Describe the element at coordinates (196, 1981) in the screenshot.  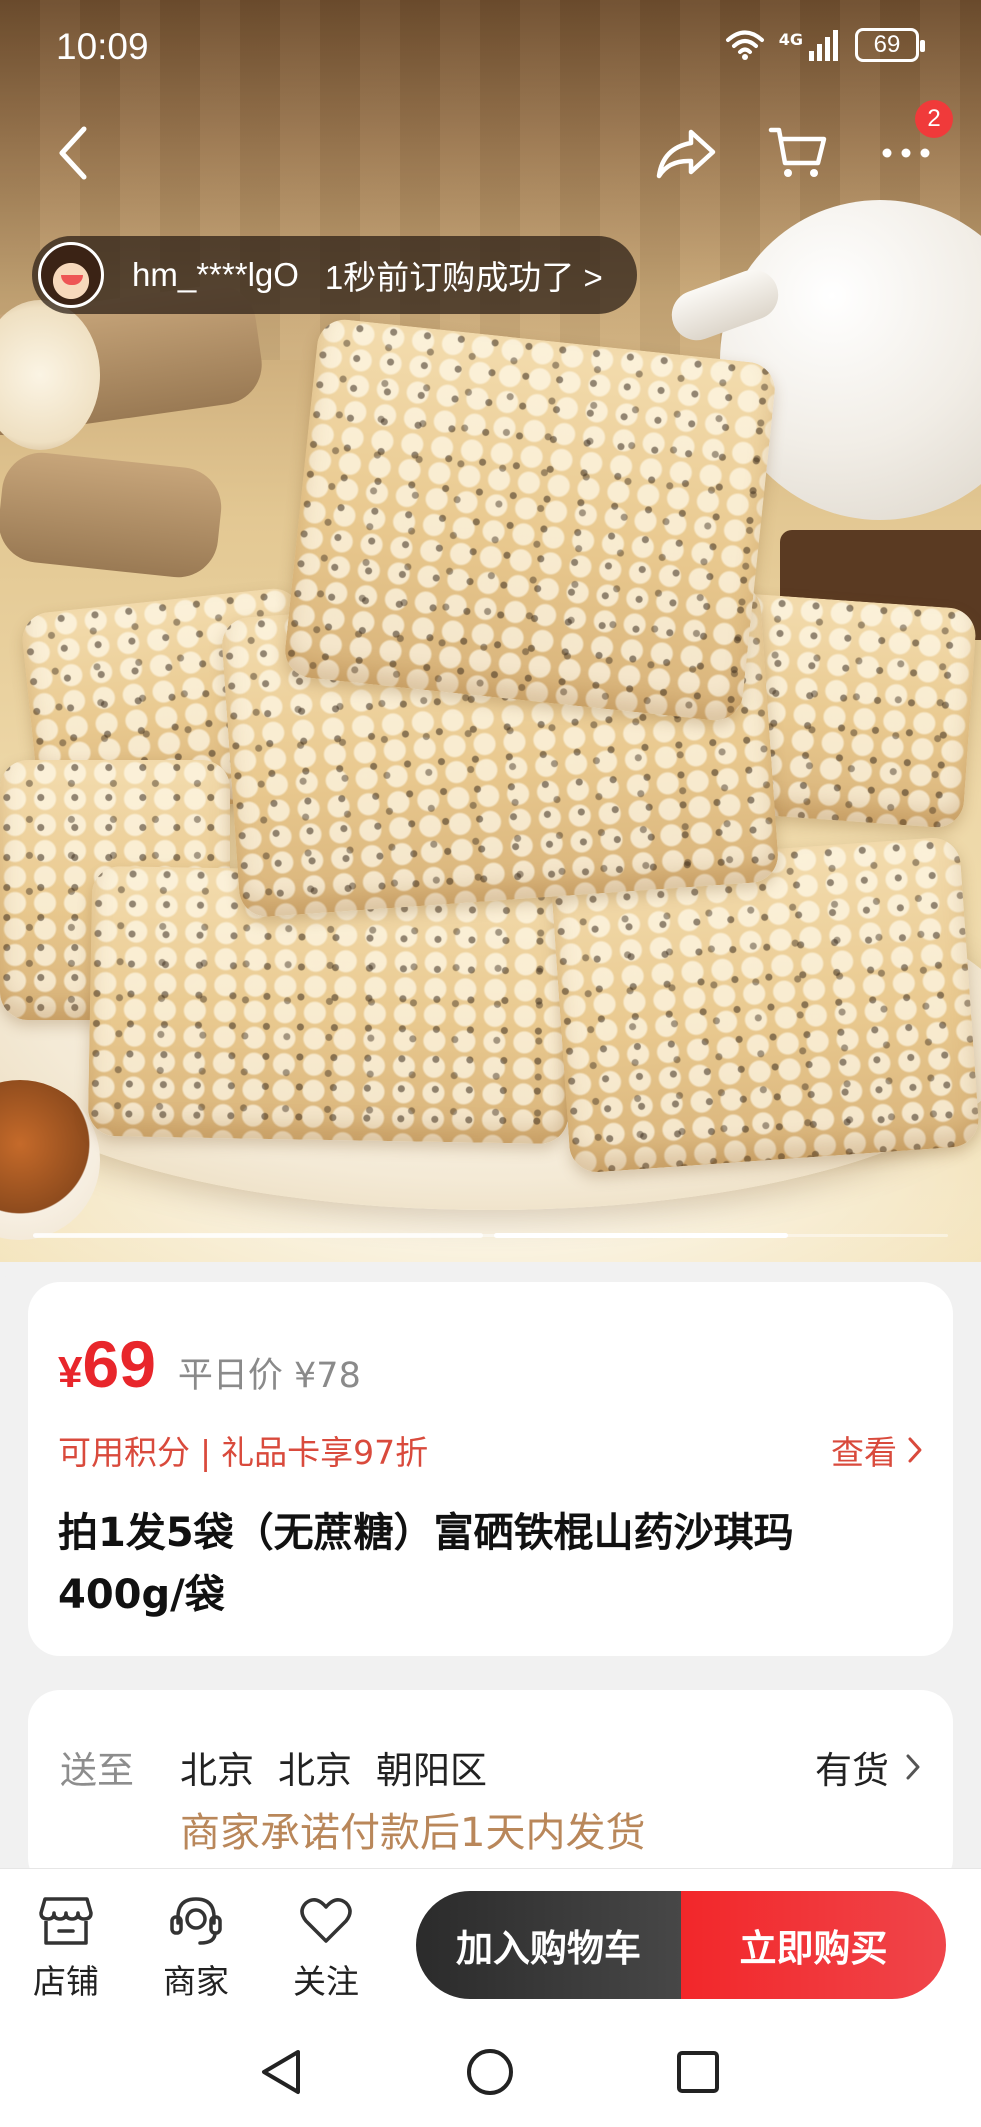
I see `merchant-label: 商家` at that location.